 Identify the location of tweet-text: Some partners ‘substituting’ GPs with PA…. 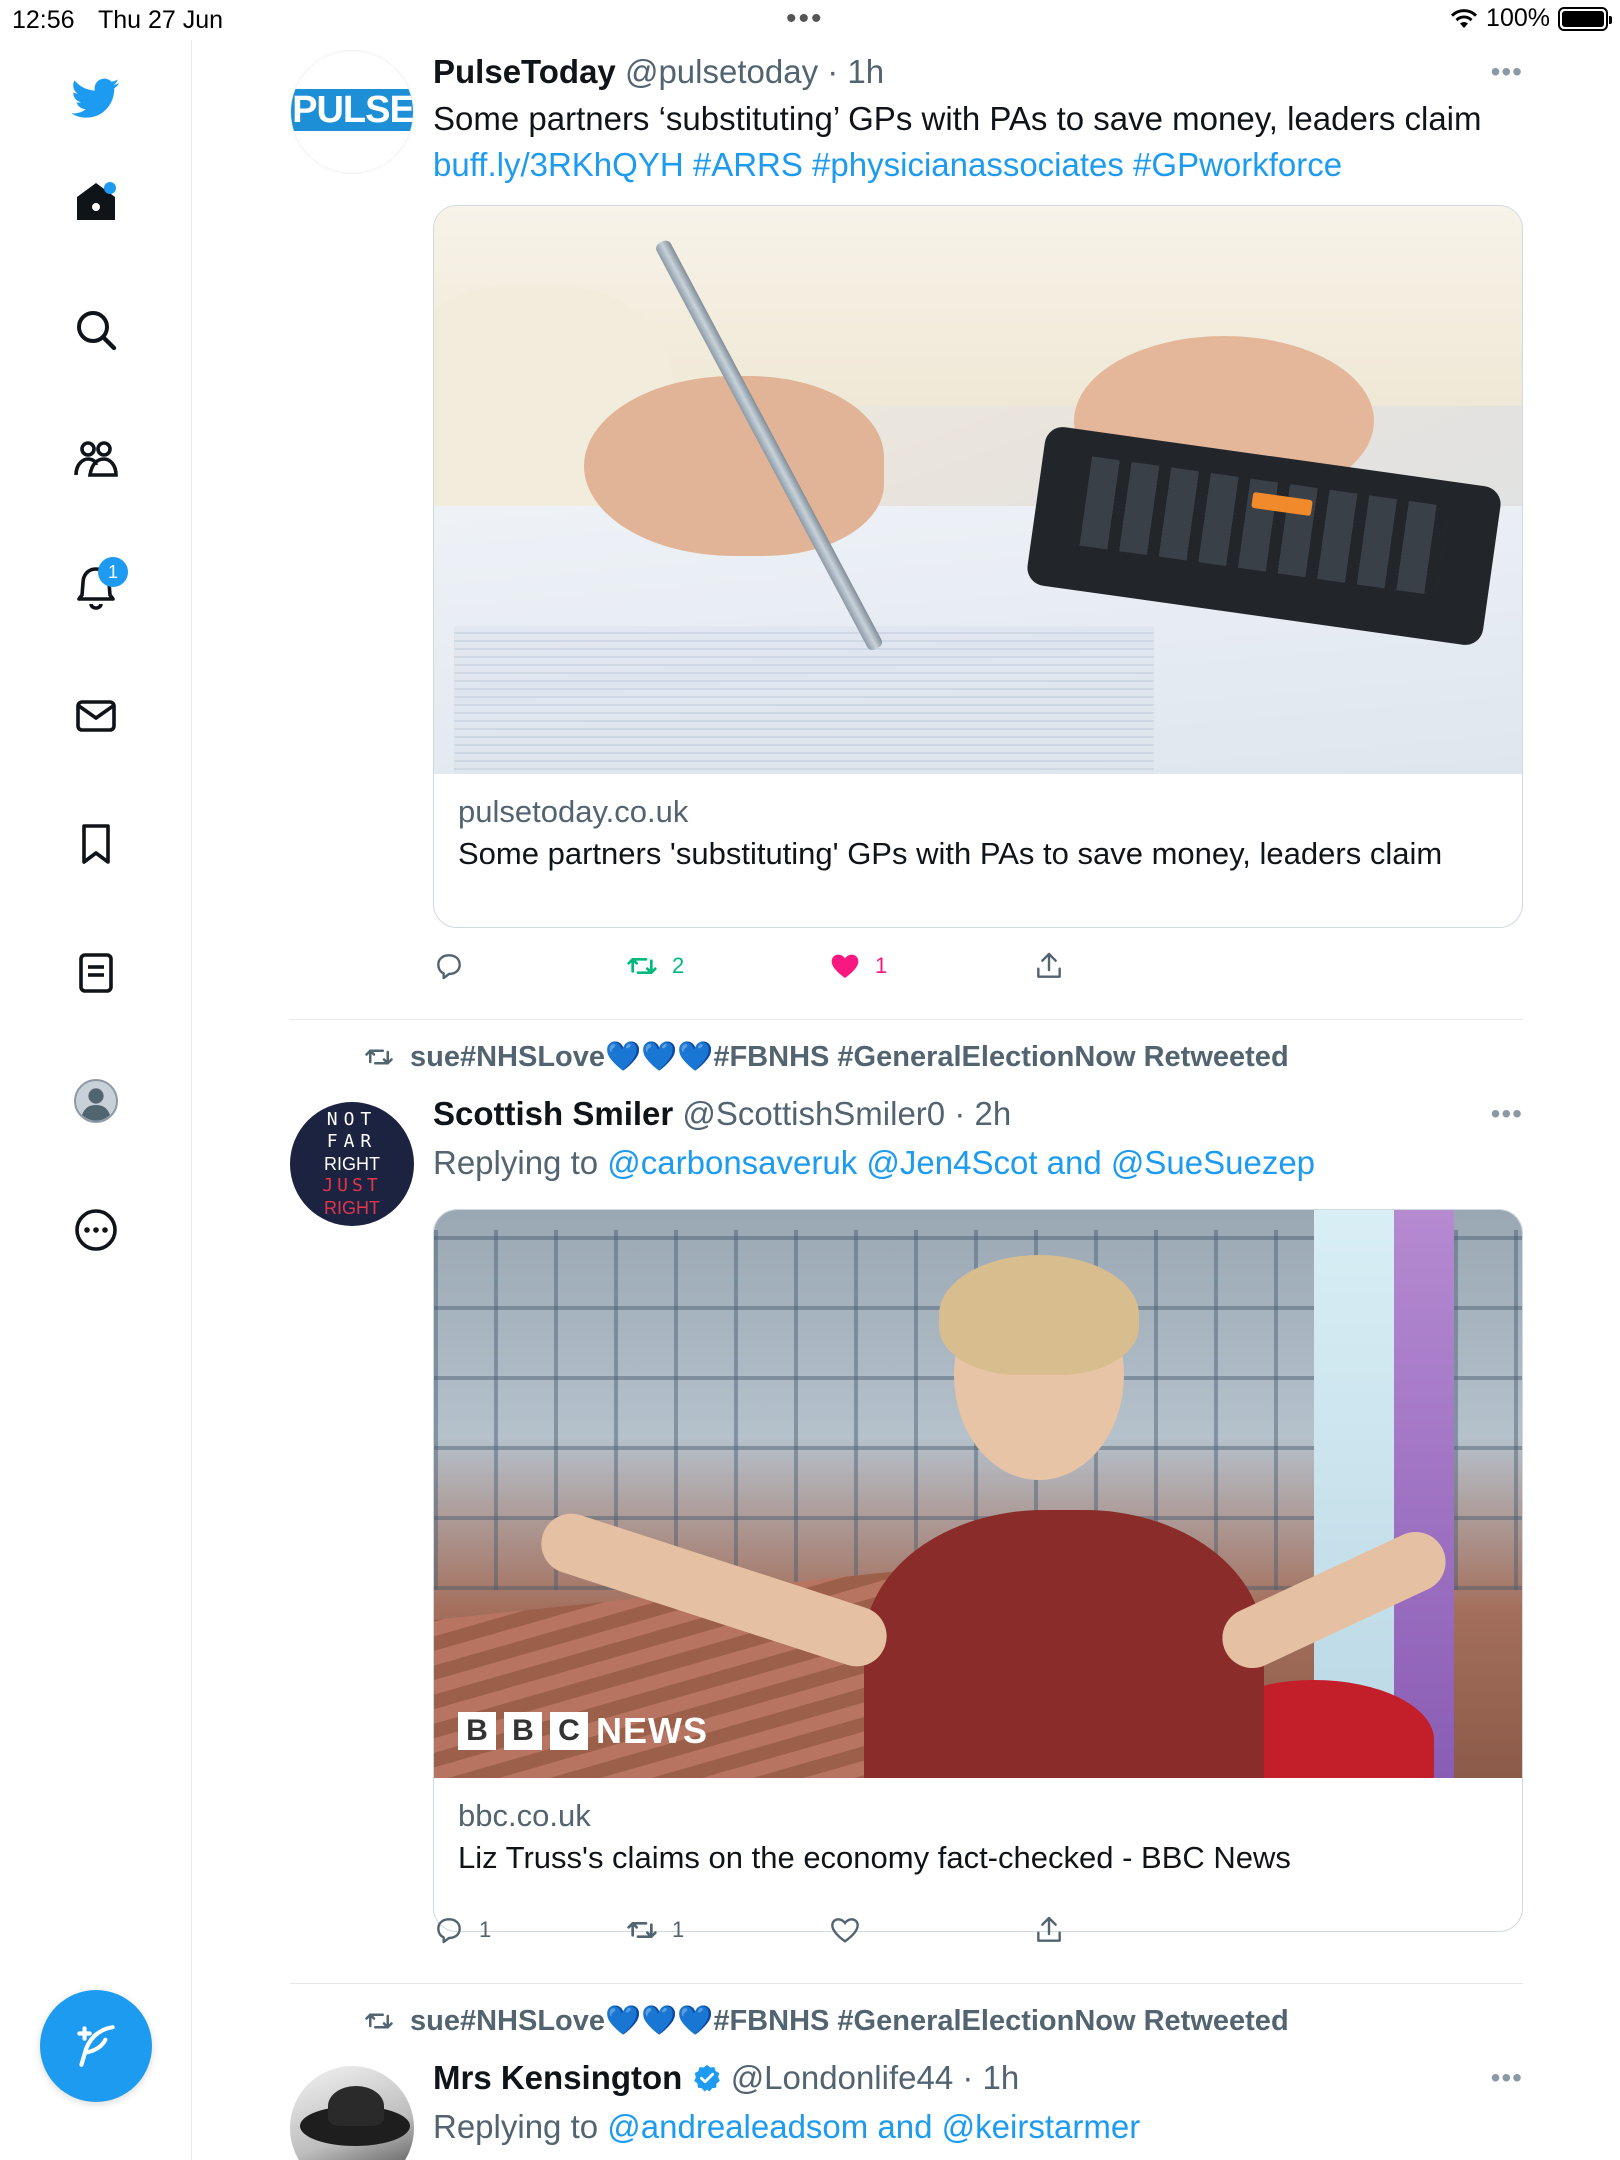
(978, 142).